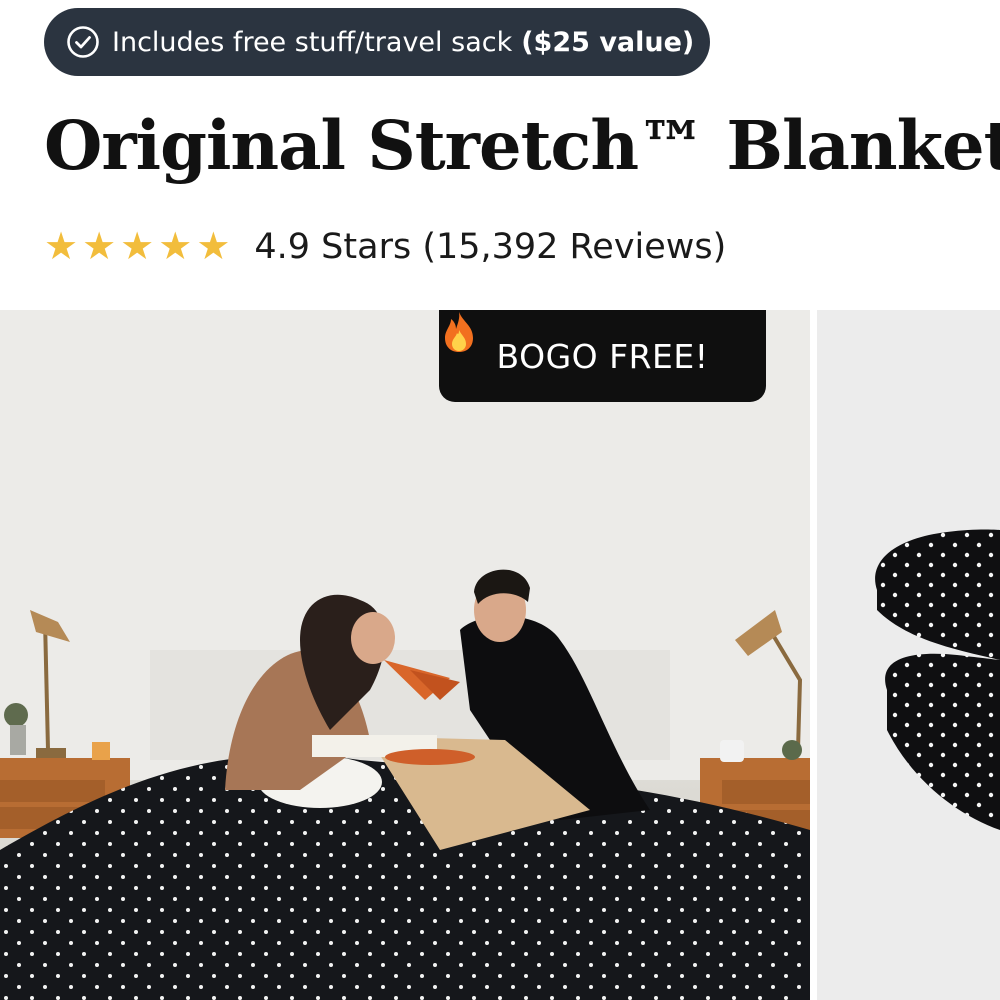 This screenshot has width=1000, height=1000. Describe the element at coordinates (490, 247) in the screenshot. I see `rating-summary-link: 4.9 Stars (15,392 Reviews)` at that location.